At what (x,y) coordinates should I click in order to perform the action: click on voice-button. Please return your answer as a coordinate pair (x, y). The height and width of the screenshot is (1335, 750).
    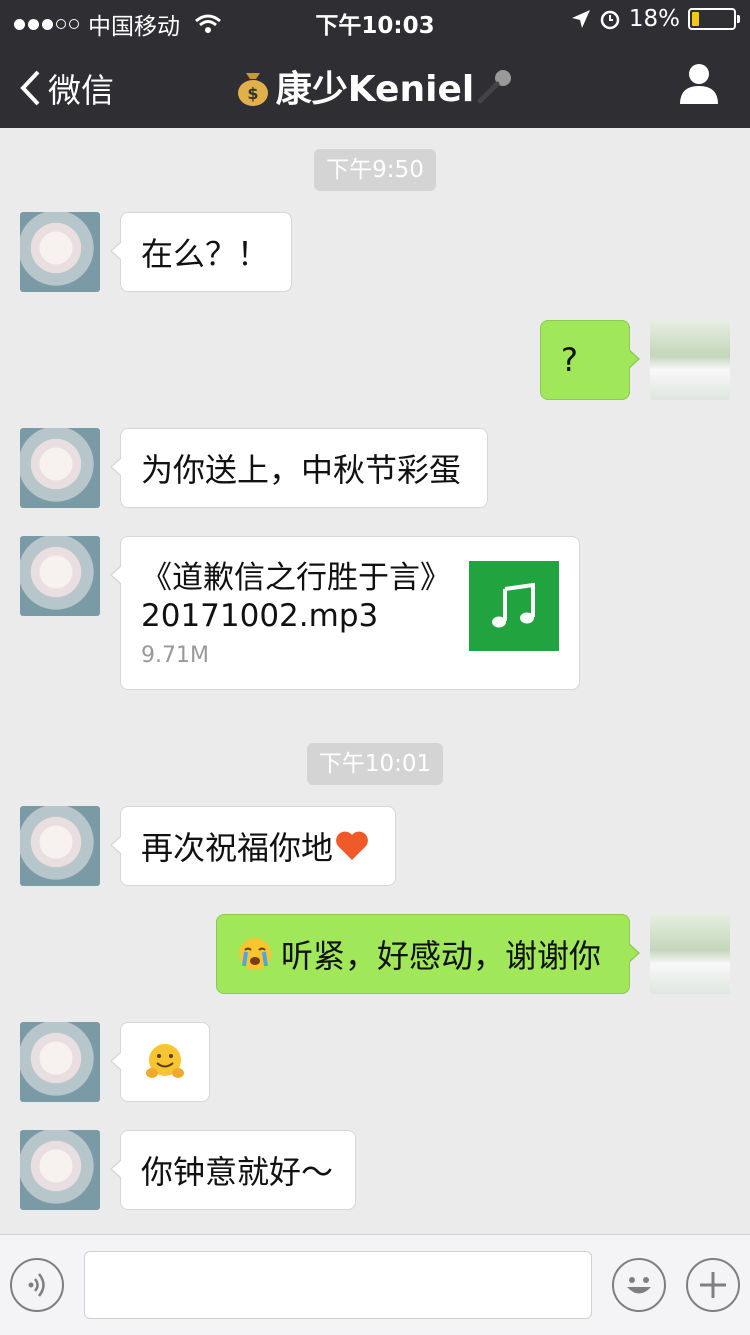
    Looking at the image, I should click on (37, 1285).